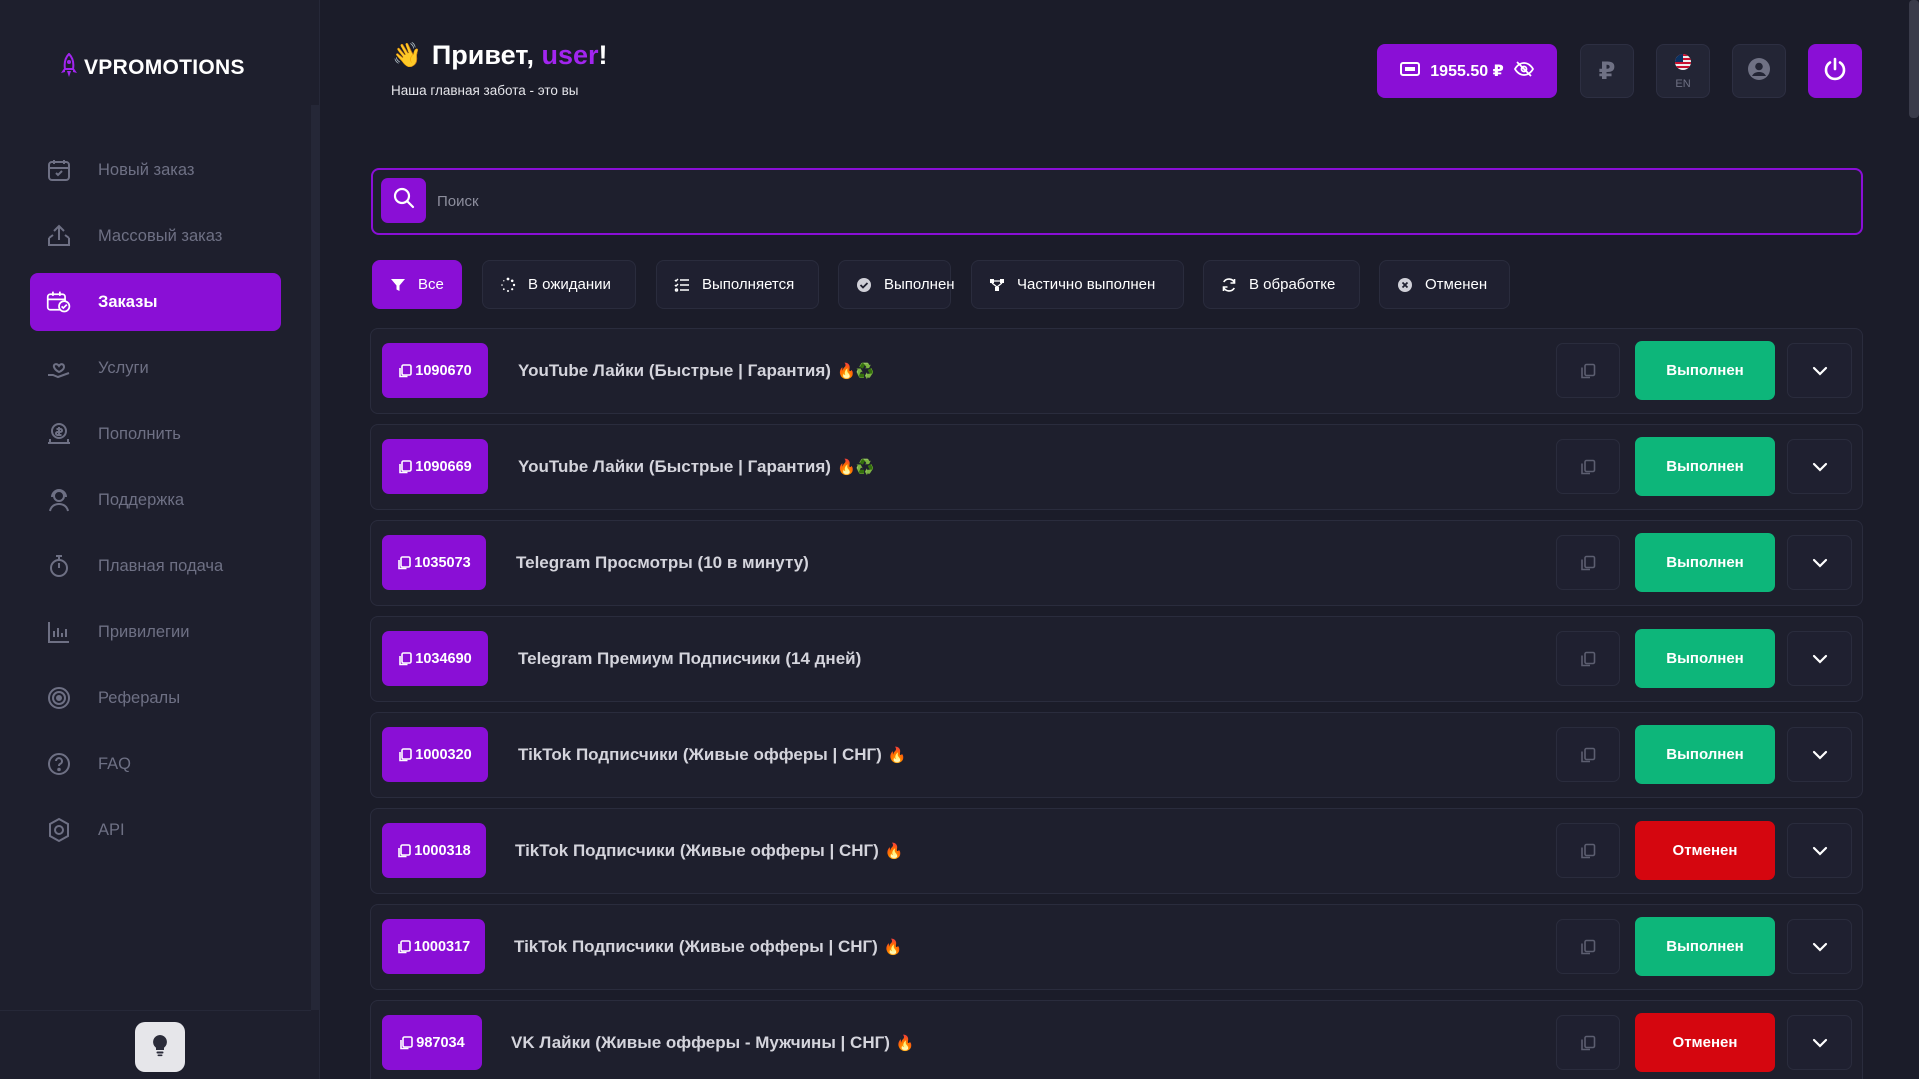  Describe the element at coordinates (164, 67) in the screenshot. I see `brand-name: VPROMOTIONS` at that location.